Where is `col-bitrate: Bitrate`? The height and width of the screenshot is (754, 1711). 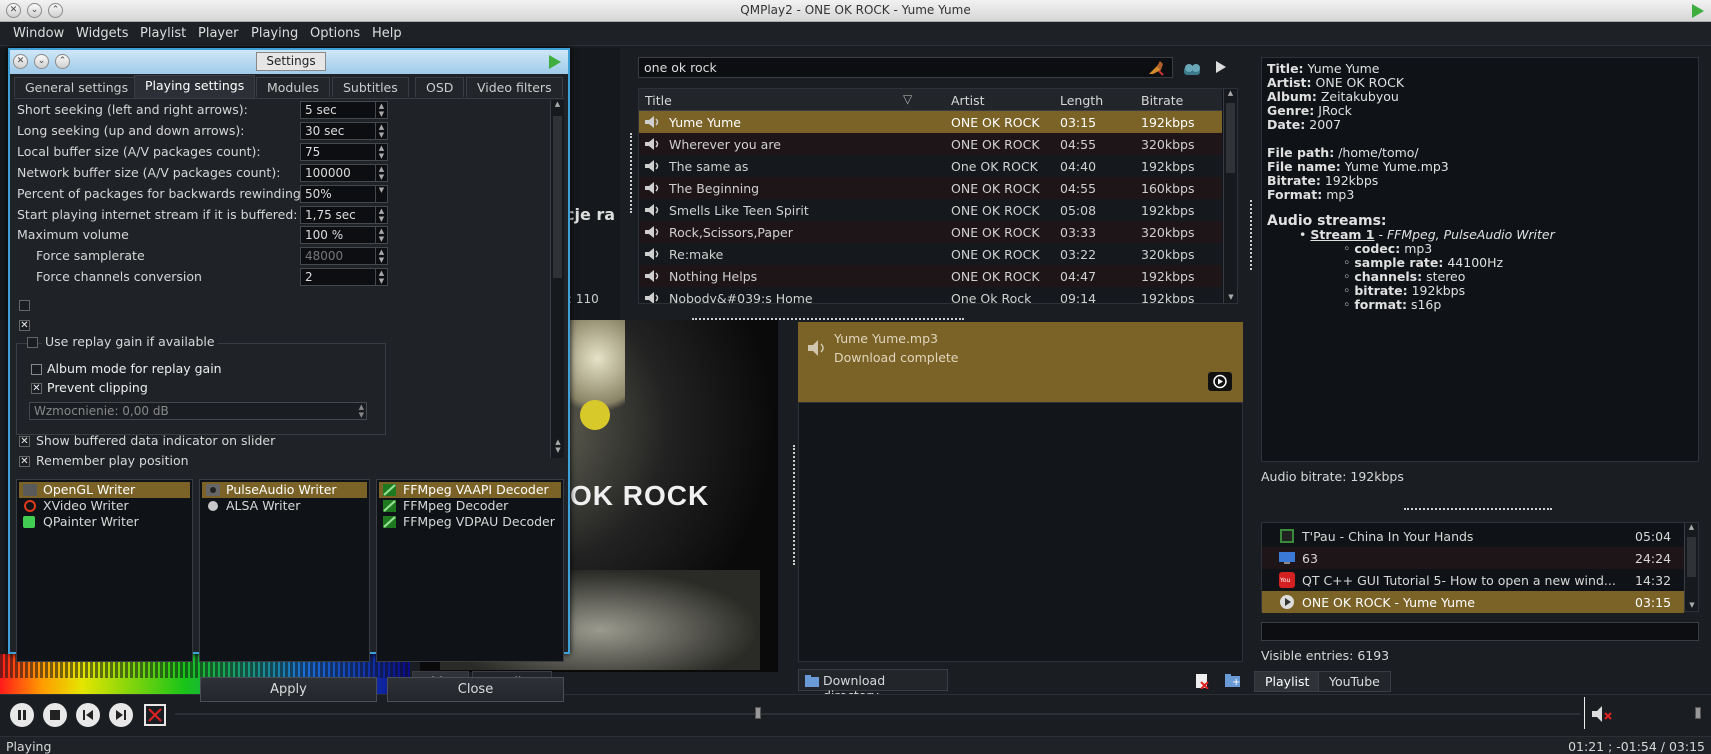
col-bitrate: Bitrate is located at coordinates (1162, 100).